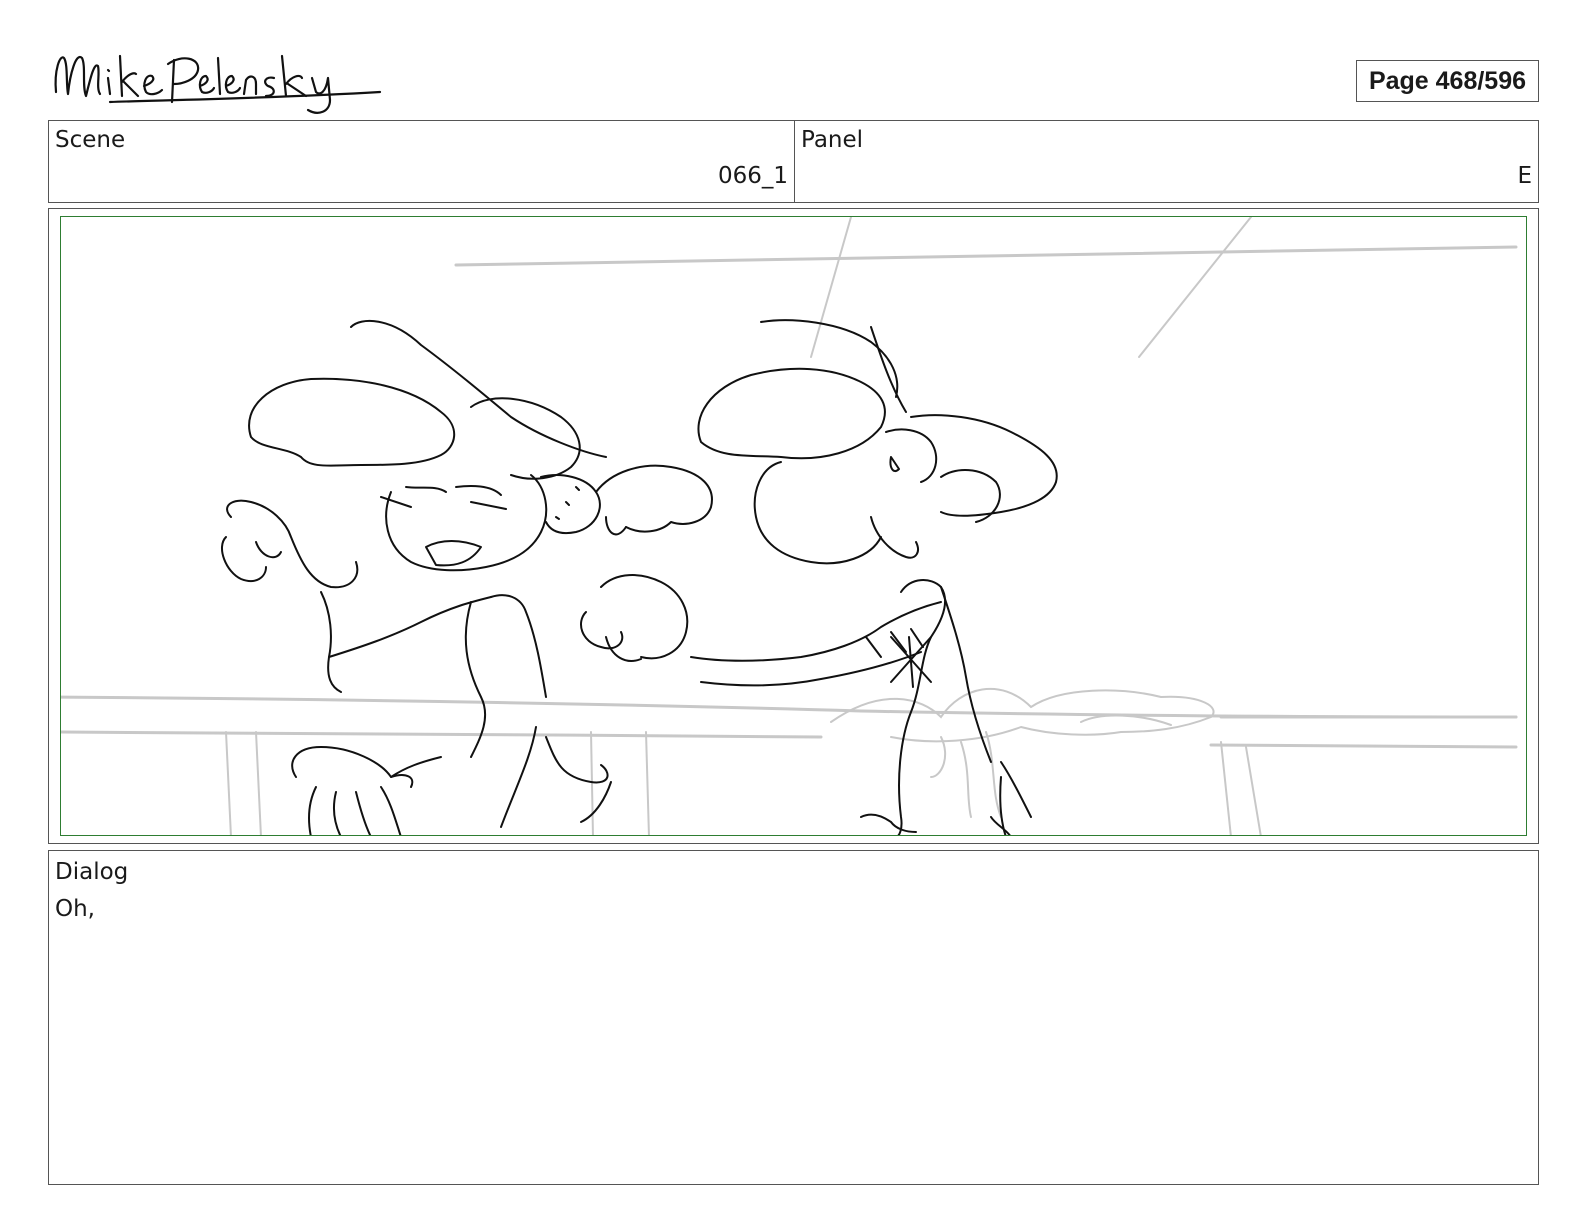 The image size is (1584, 1224). I want to click on dialog-text: Oh,, so click(75, 909).